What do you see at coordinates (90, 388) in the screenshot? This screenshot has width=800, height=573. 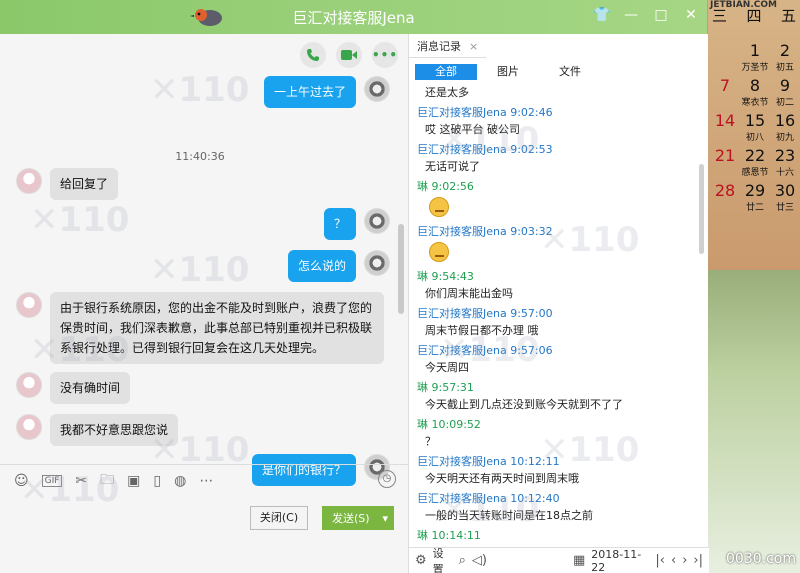 I see `message-bubble: 没有确时间` at bounding box center [90, 388].